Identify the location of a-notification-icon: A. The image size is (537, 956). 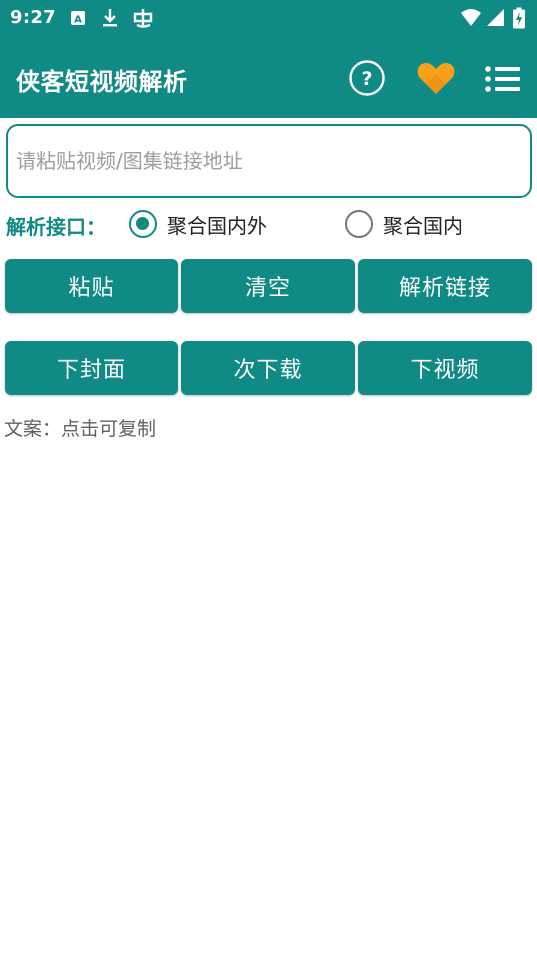
(78, 18).